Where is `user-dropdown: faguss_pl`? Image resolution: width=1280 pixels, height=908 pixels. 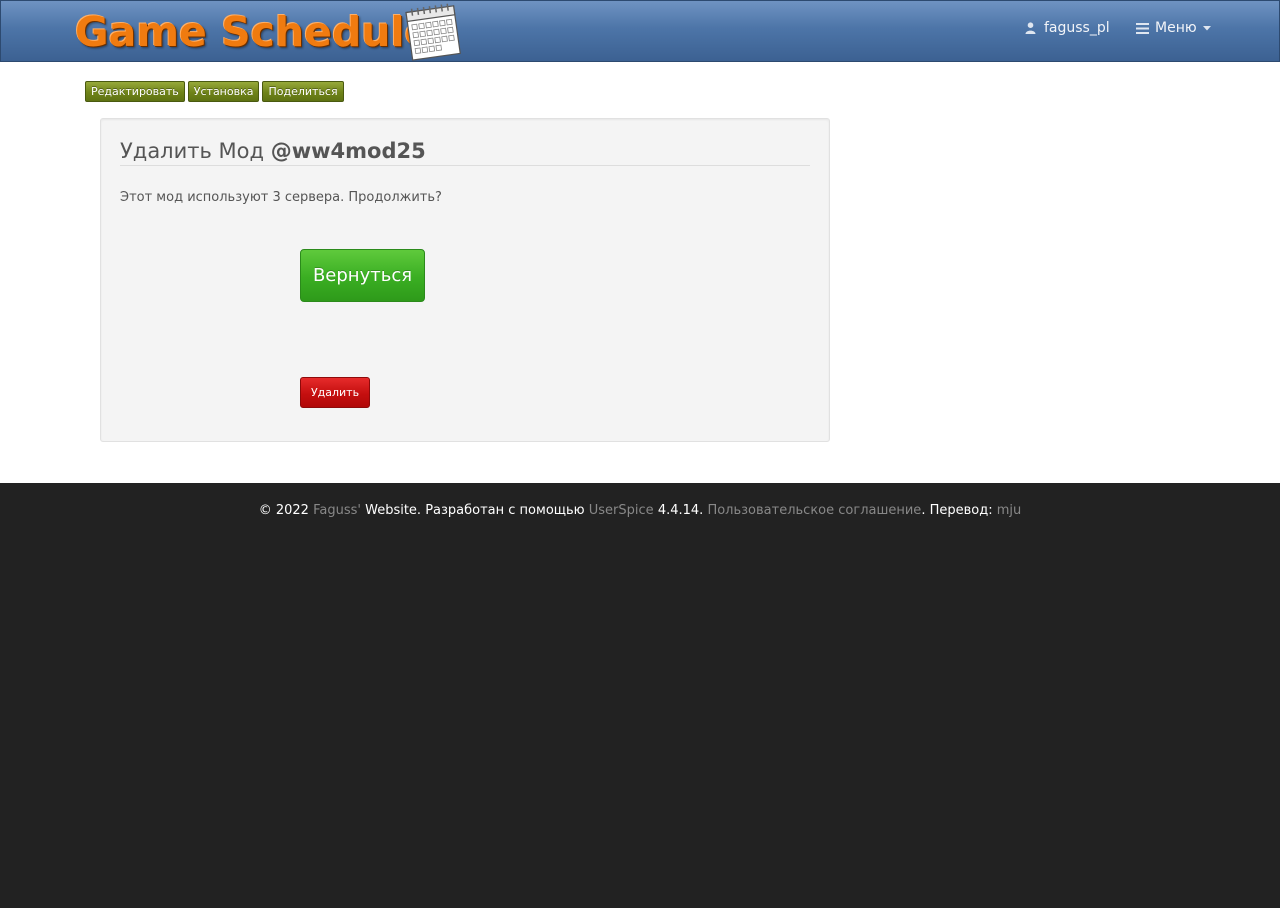 user-dropdown: faguss_pl is located at coordinates (1067, 28).